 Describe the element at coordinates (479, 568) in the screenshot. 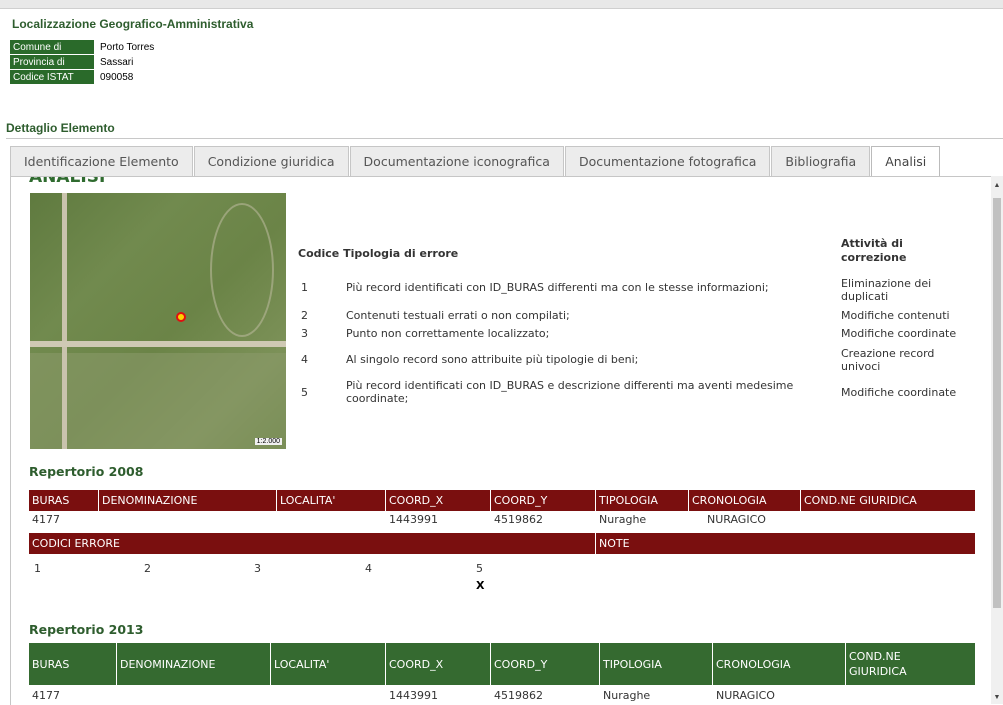

I see `error-code-cell: 5` at that location.